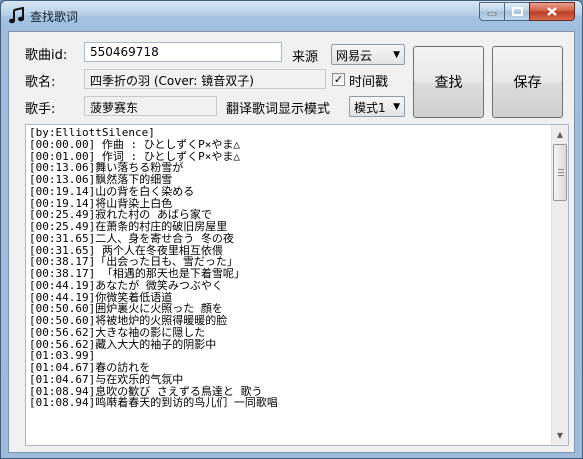 The image size is (583, 459). Describe the element at coordinates (46, 55) in the screenshot. I see `song-id-label: 歌曲id:` at that location.